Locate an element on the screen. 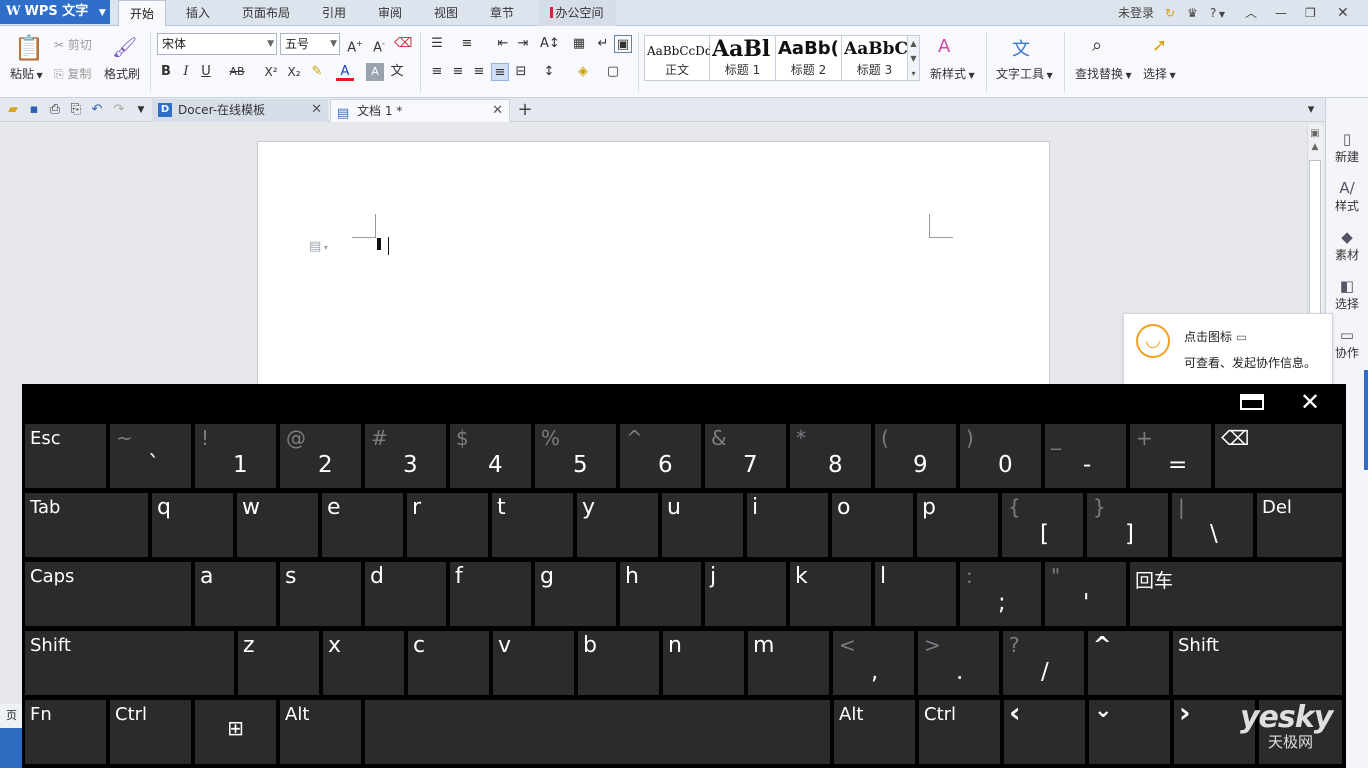 The width and height of the screenshot is (1368, 768). key-alt-left: Alt is located at coordinates (320, 732).